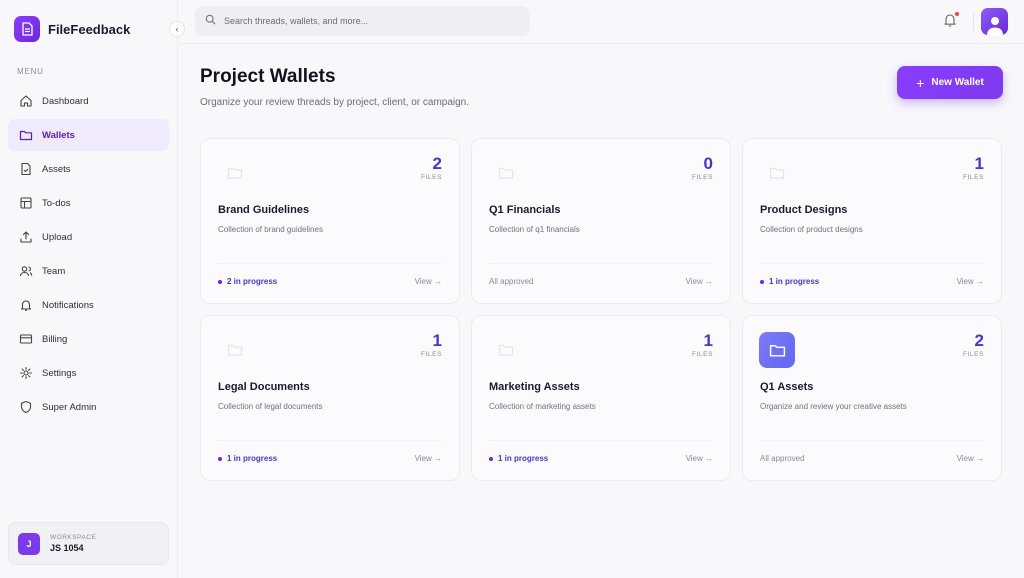 The image size is (1024, 578). What do you see at coordinates (26, 271) in the screenshot?
I see `users-icon` at bounding box center [26, 271].